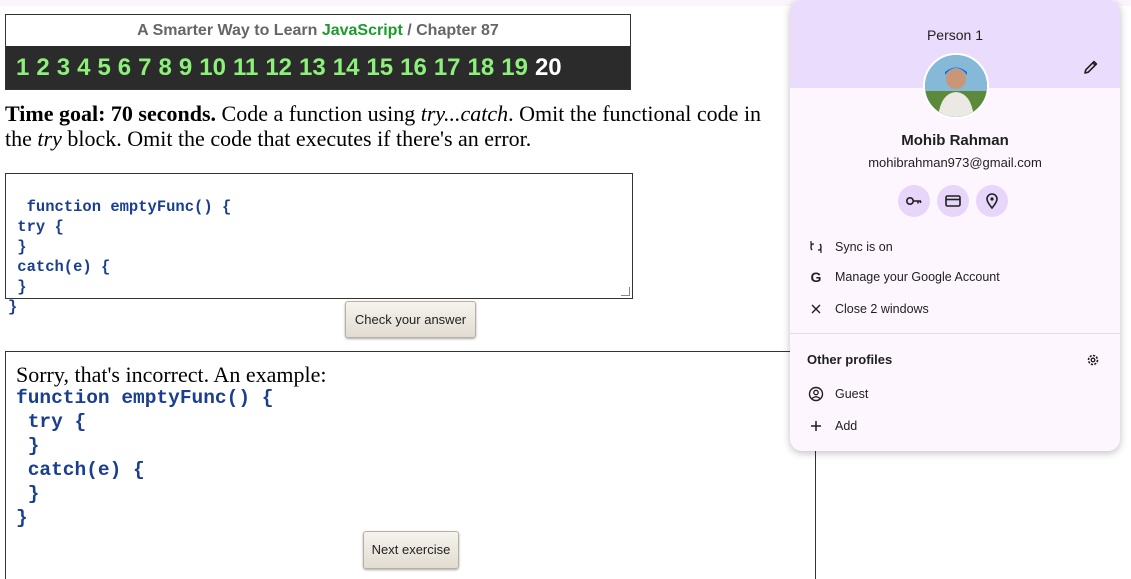 The height and width of the screenshot is (579, 1131). Describe the element at coordinates (816, 426) in the screenshot. I see `plus-icon` at that location.